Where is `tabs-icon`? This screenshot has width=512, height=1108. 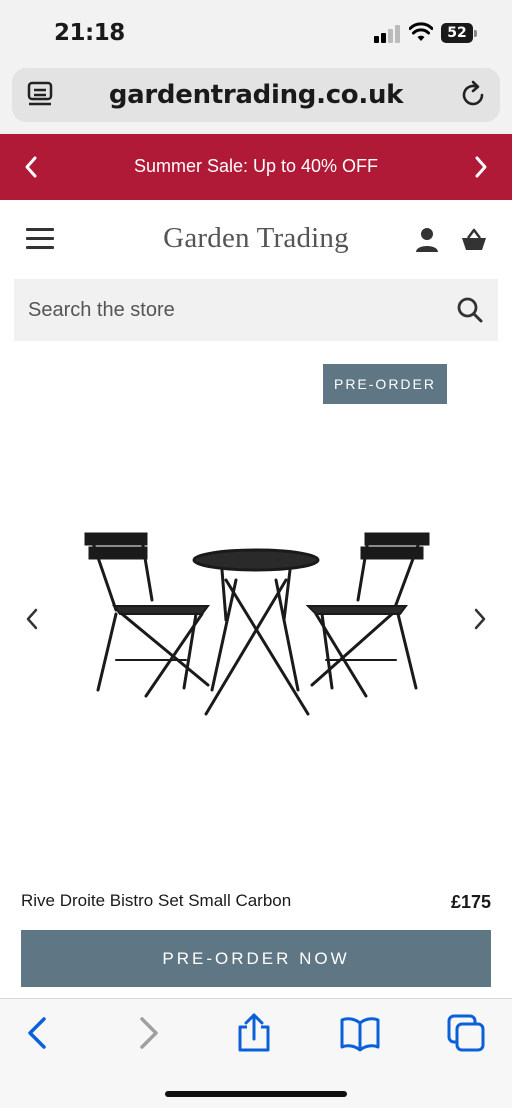
tabs-icon is located at coordinates (466, 1033).